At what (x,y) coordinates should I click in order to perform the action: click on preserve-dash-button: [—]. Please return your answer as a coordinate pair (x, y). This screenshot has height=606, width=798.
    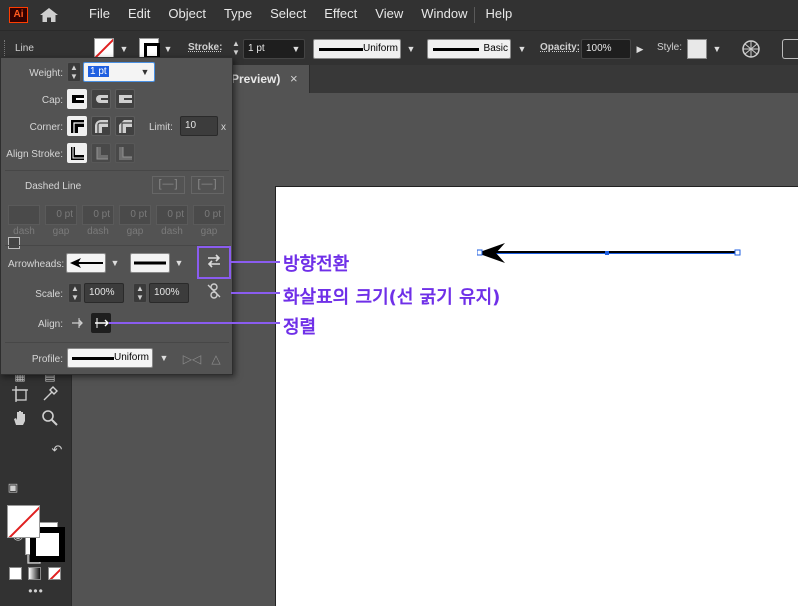
    Looking at the image, I should click on (168, 185).